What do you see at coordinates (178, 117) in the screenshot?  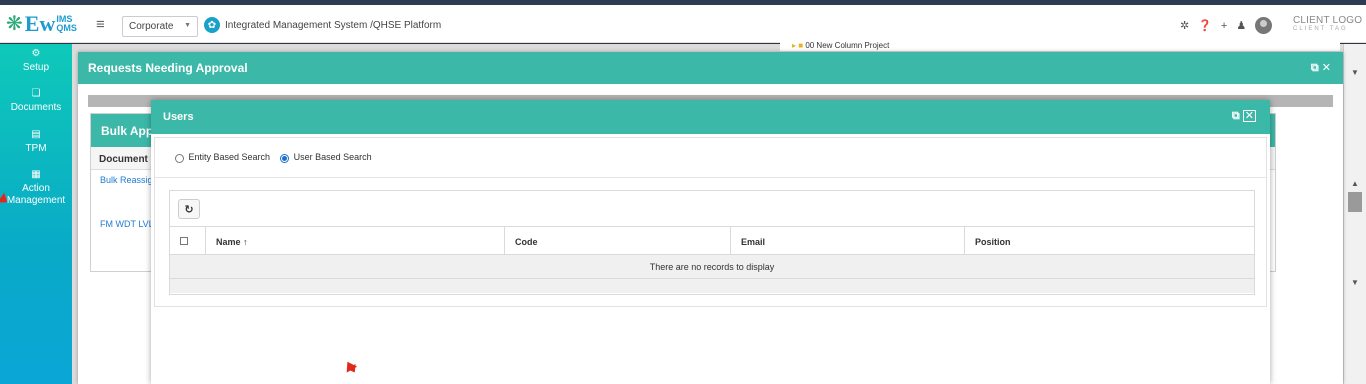 I see `users-modal-title: Users` at bounding box center [178, 117].